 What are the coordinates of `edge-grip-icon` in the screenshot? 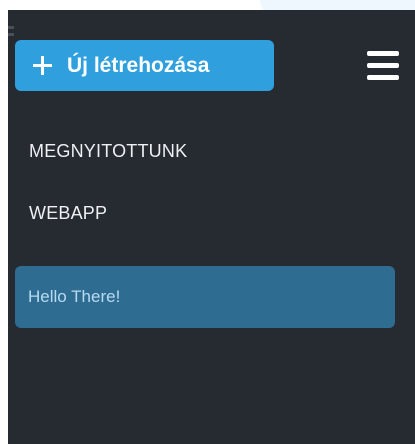 It's located at (11, 35).